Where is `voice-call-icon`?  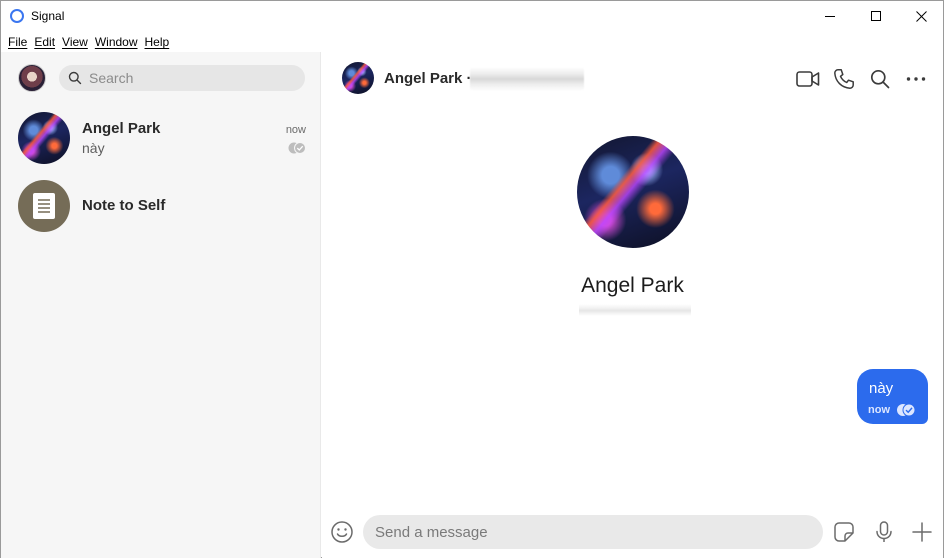
voice-call-icon is located at coordinates (844, 79).